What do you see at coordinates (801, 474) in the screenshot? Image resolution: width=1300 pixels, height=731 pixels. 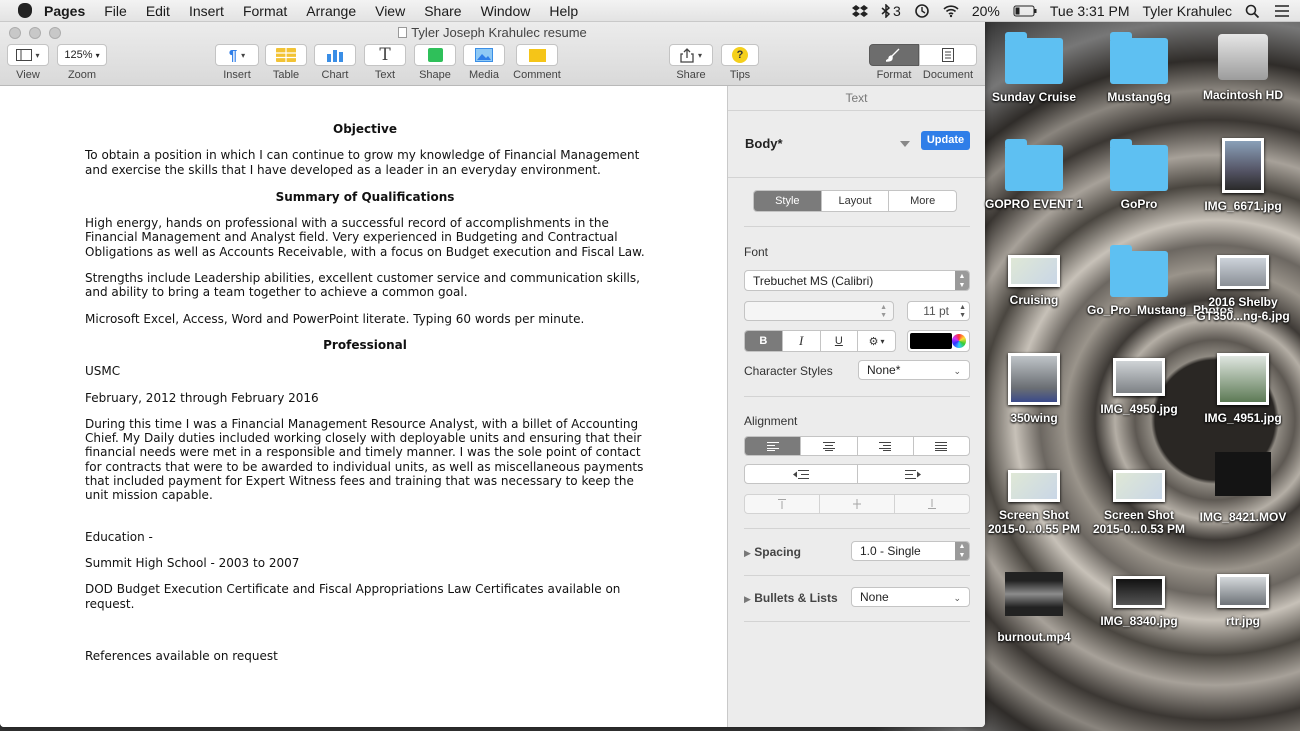 I see `decrease-indent-button` at bounding box center [801, 474].